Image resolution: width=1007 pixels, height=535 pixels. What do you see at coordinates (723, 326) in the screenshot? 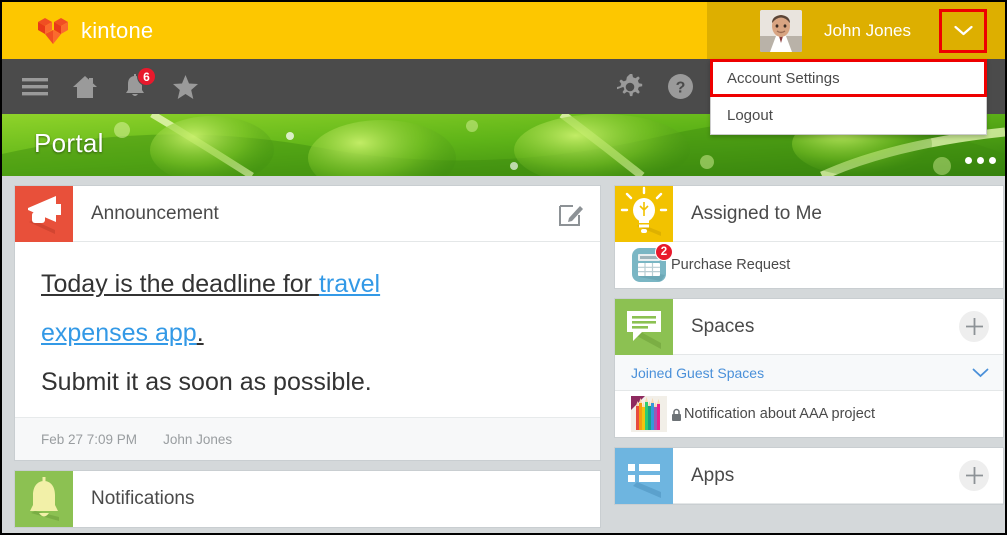
I see `spaces-title: Spaces` at bounding box center [723, 326].